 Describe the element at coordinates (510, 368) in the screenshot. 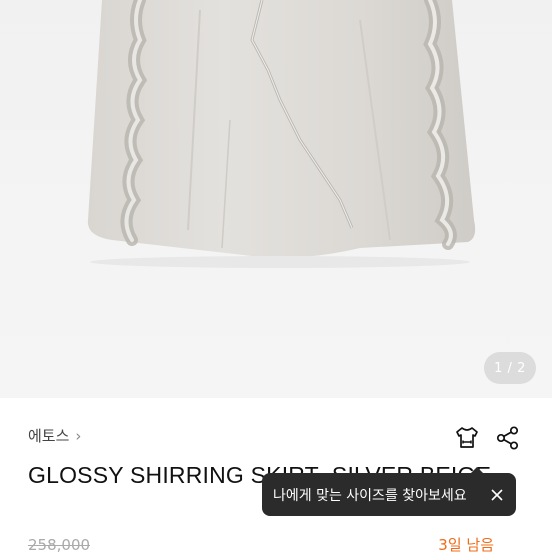

I see `image-page-counter: 1 / 2` at that location.